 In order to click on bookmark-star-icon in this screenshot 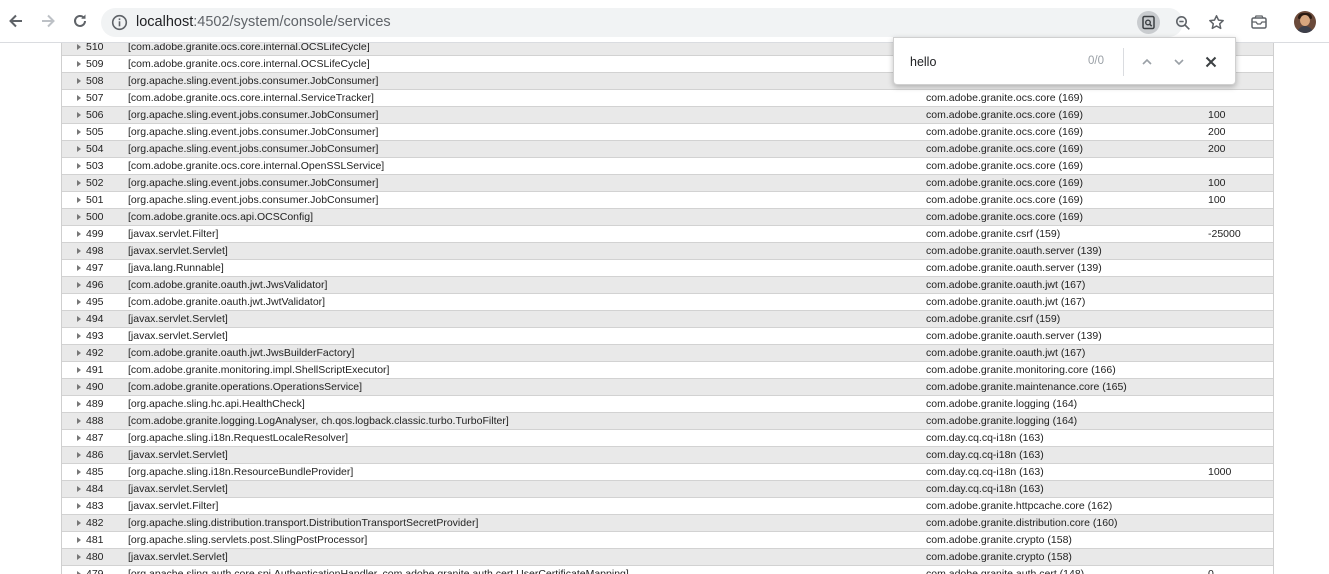, I will do `click(1216, 22)`.